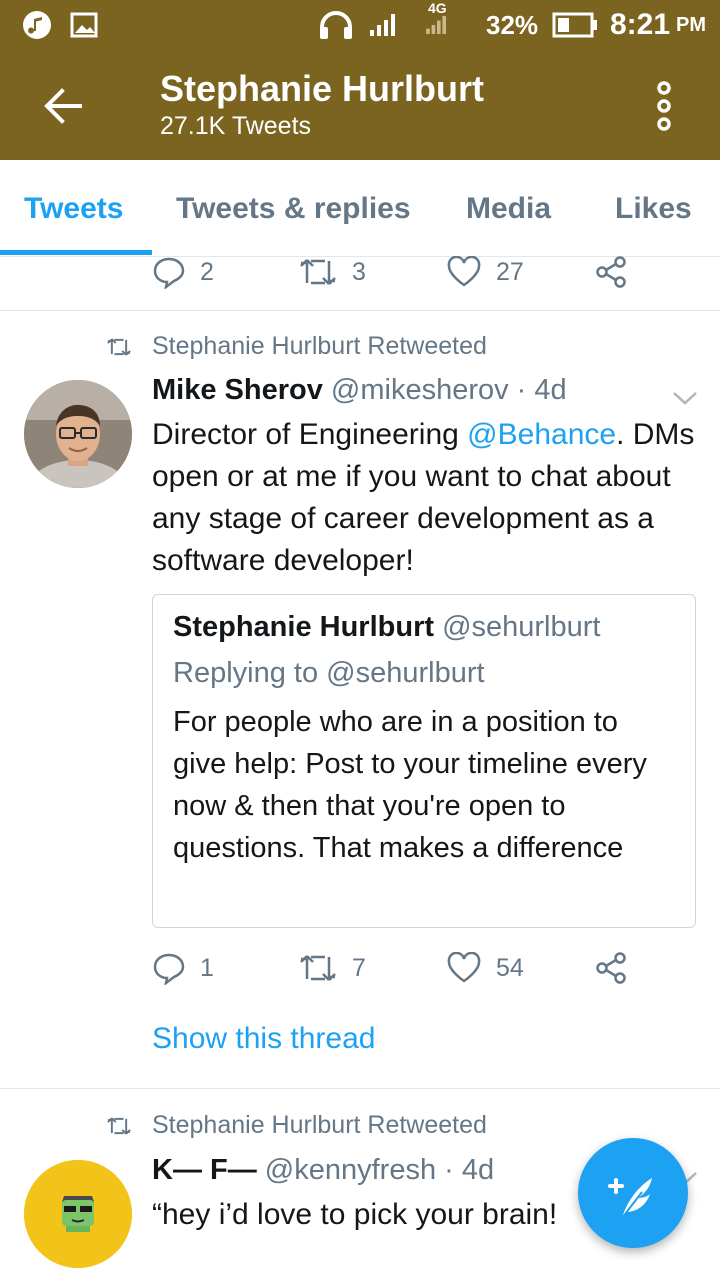  Describe the element at coordinates (293, 209) in the screenshot. I see `tab-tweets-and-replies: Tweets & replies` at that location.